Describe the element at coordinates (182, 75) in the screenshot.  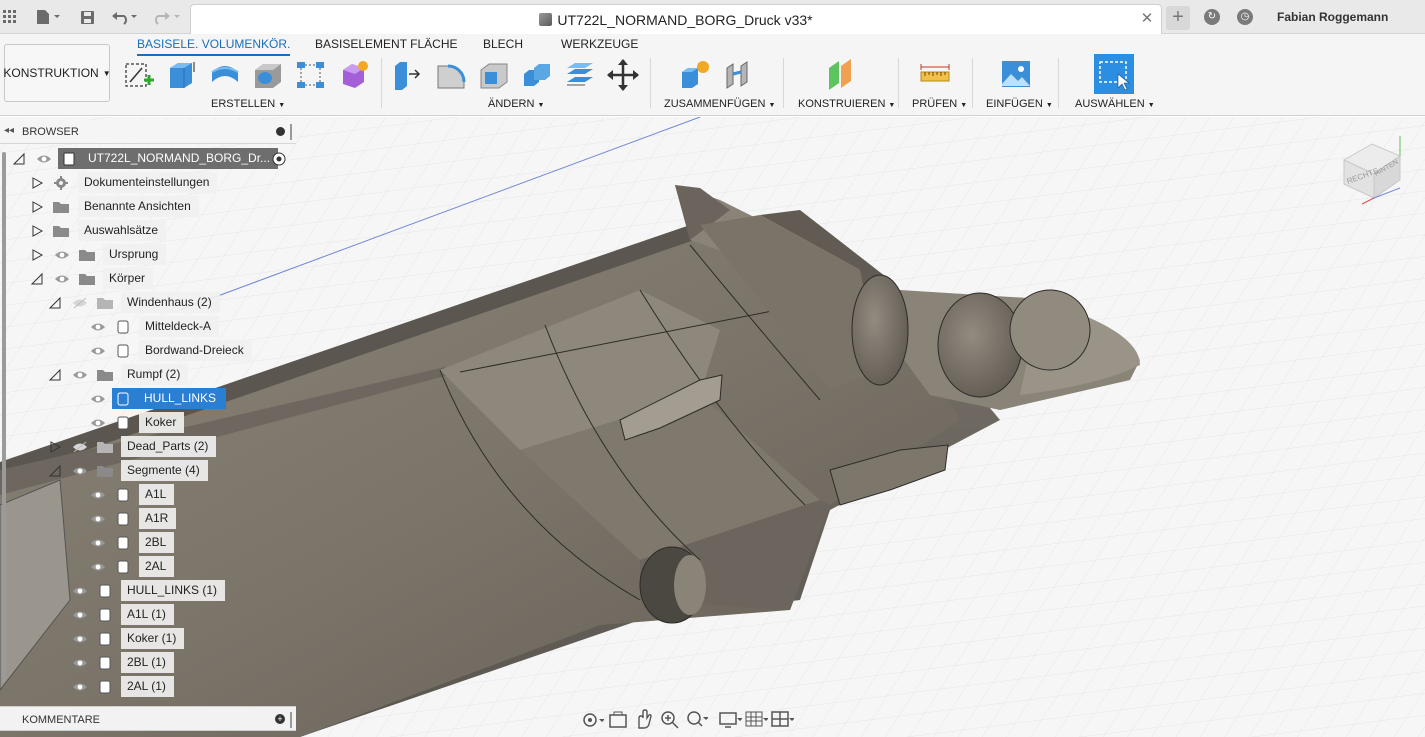
I see `extrude-icon` at that location.